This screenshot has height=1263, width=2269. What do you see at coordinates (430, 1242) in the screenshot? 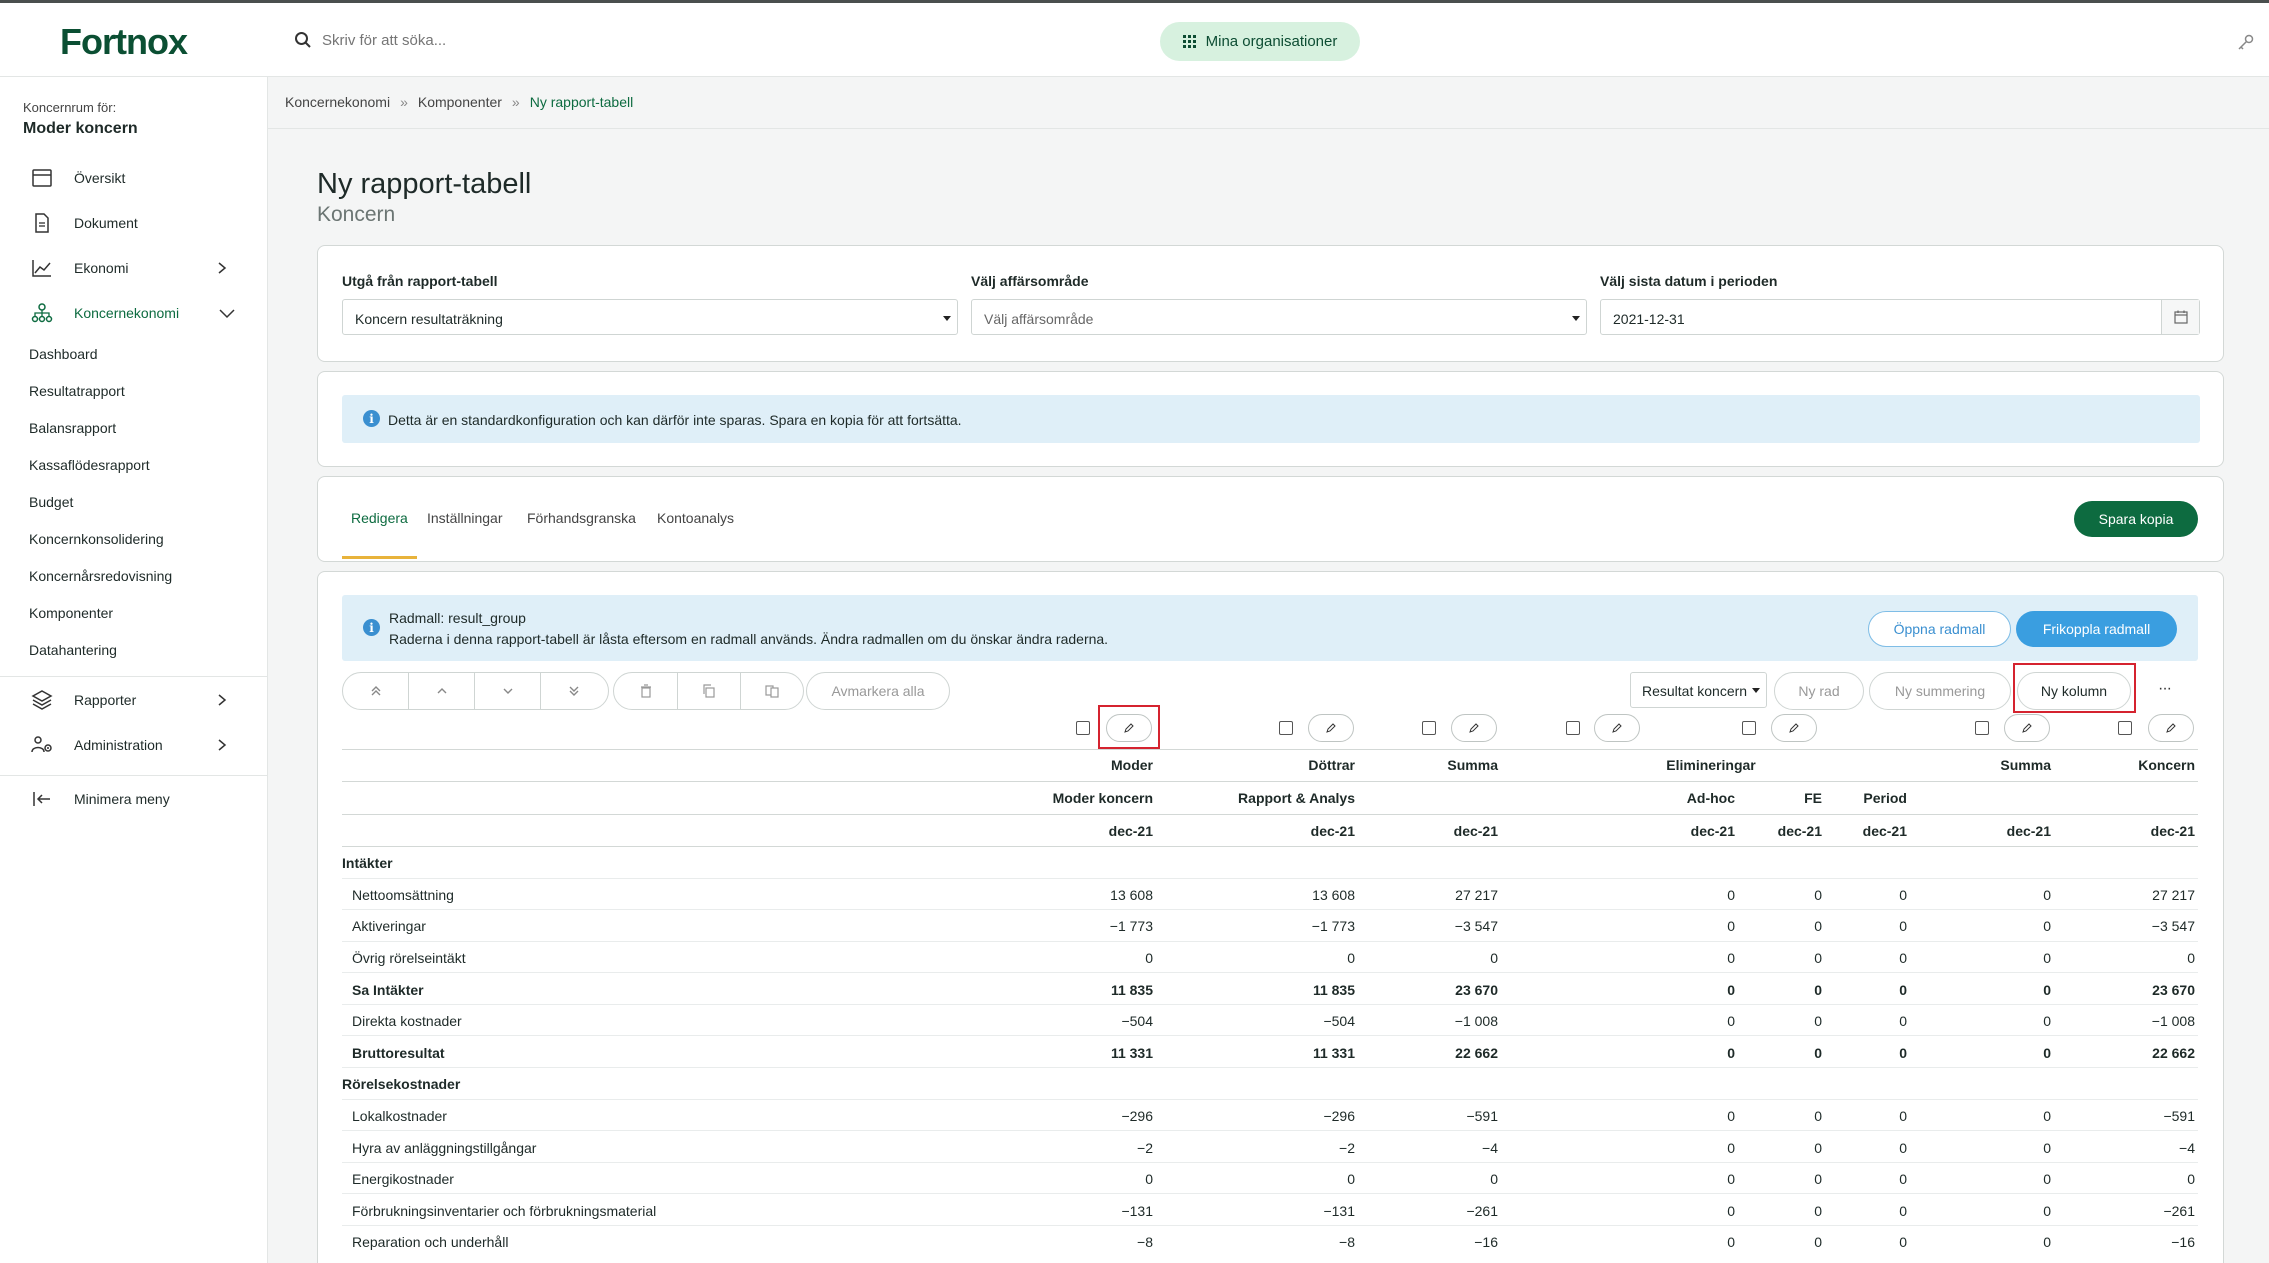
I see `row-label: Reparation och underhåll` at bounding box center [430, 1242].